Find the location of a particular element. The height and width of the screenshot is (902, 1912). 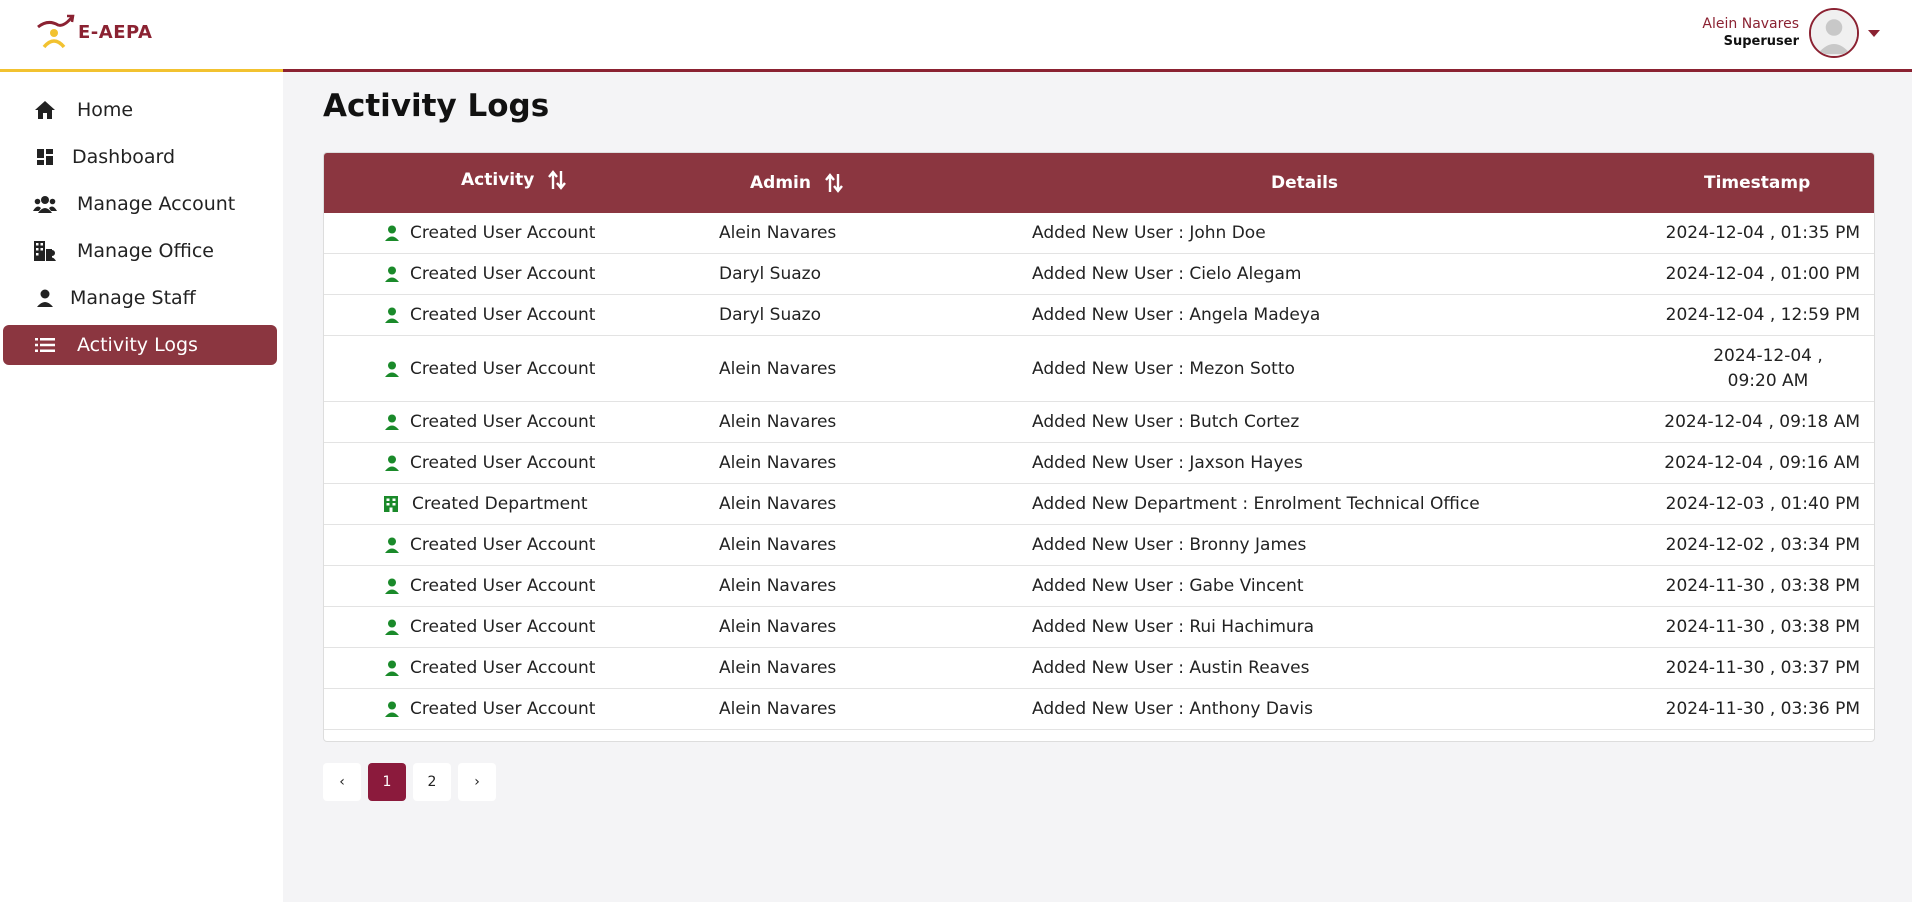

cell-details: Added New User : Angela Madeya is located at coordinates (1176, 315).